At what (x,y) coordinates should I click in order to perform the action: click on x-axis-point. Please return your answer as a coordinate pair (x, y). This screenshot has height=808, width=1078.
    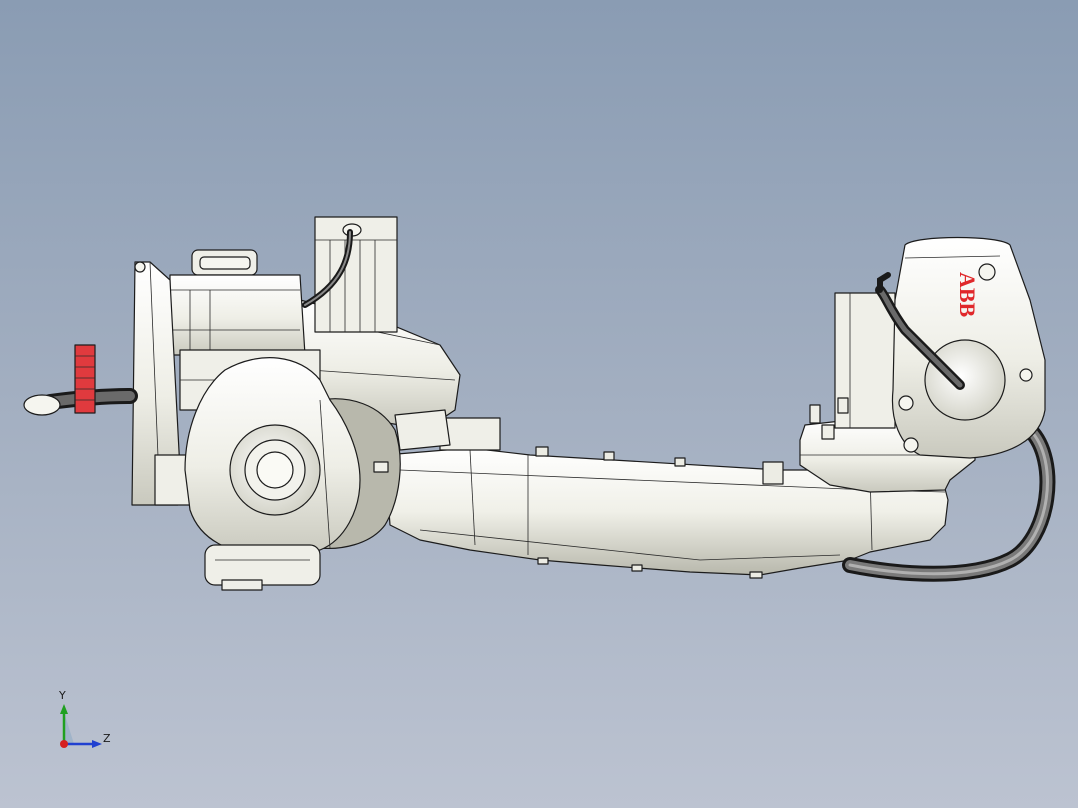
    Looking at the image, I should click on (64, 744).